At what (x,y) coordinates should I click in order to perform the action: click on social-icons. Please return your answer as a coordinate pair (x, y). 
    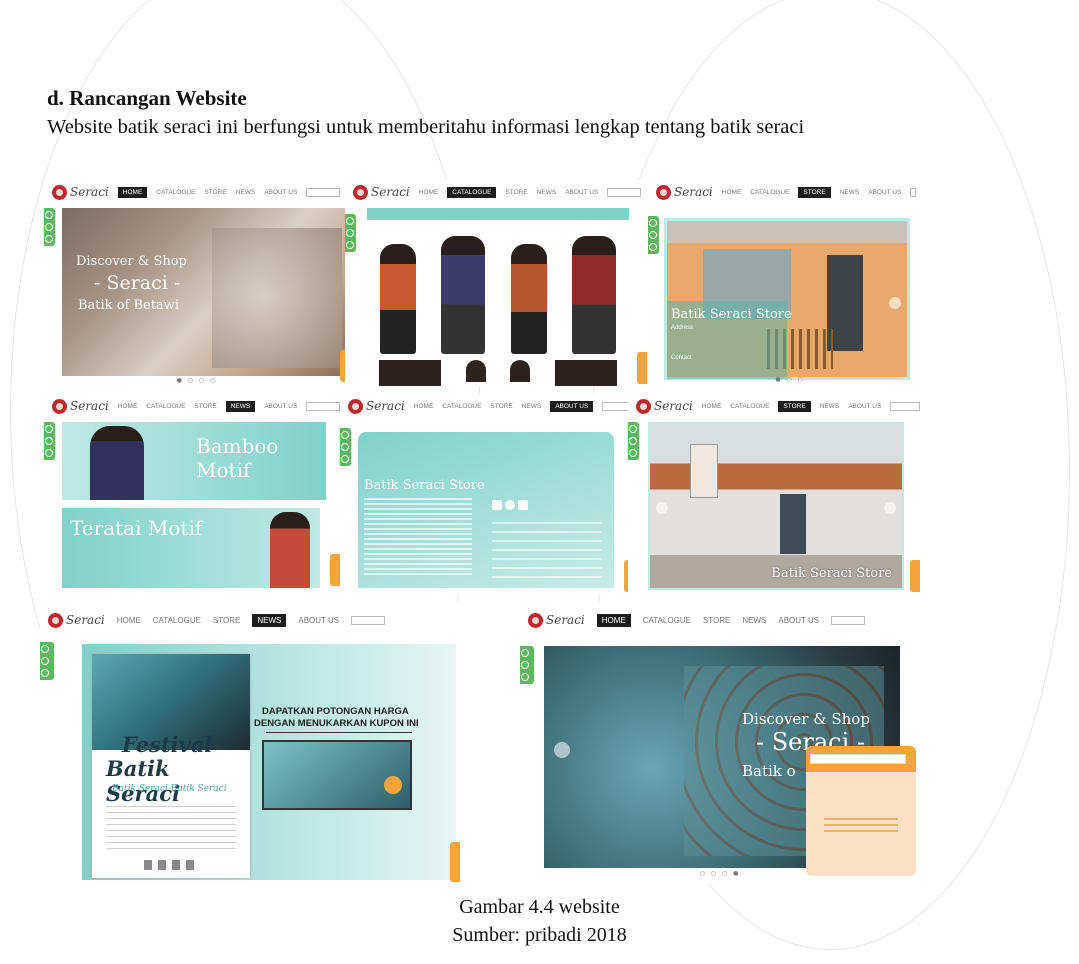
    Looking at the image, I should click on (510, 505).